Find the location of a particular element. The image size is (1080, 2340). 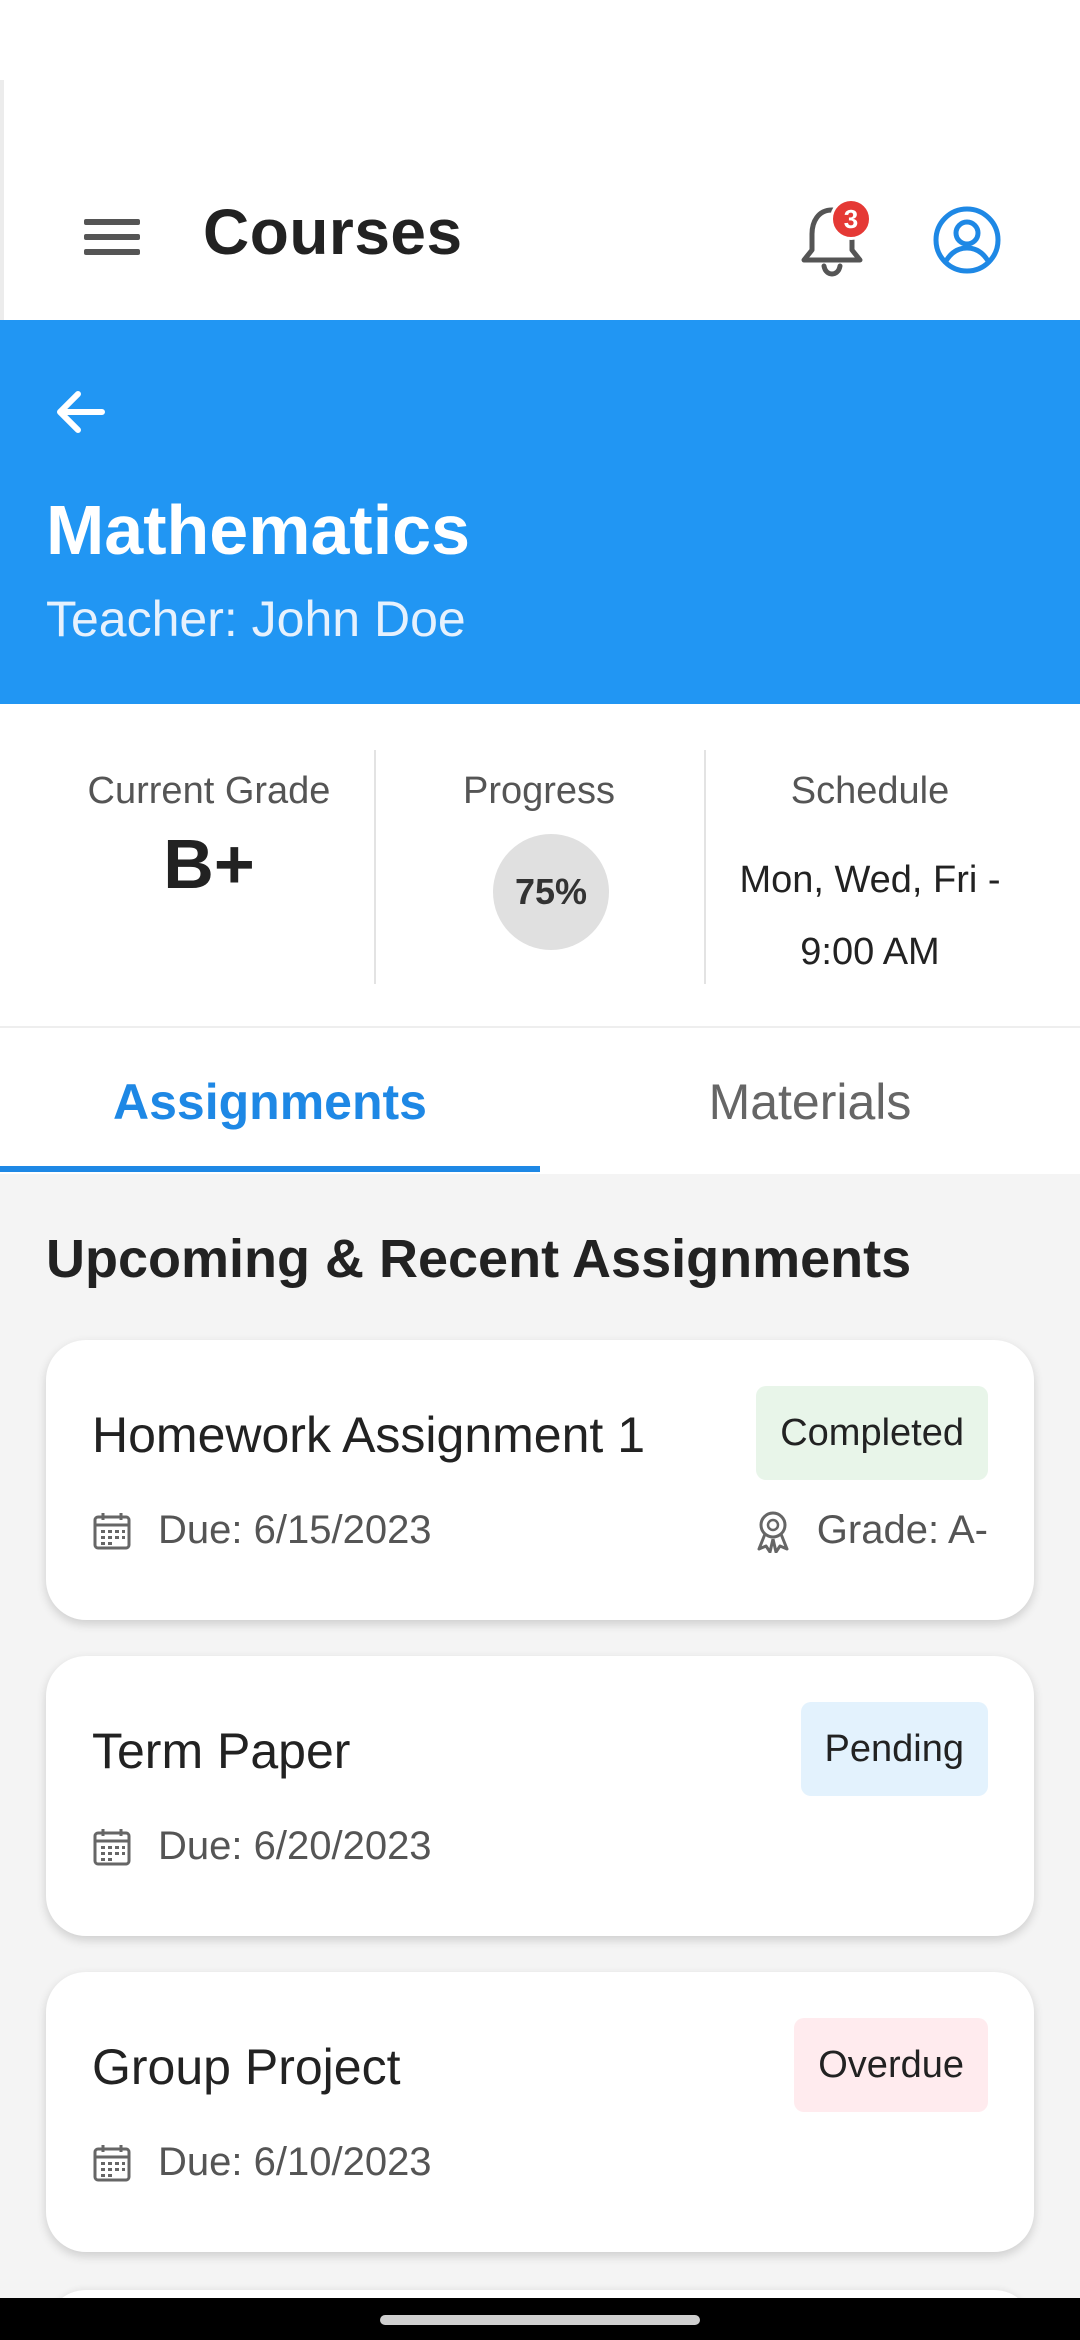

due-date: Due: 6/10/2023 is located at coordinates (262, 2162).